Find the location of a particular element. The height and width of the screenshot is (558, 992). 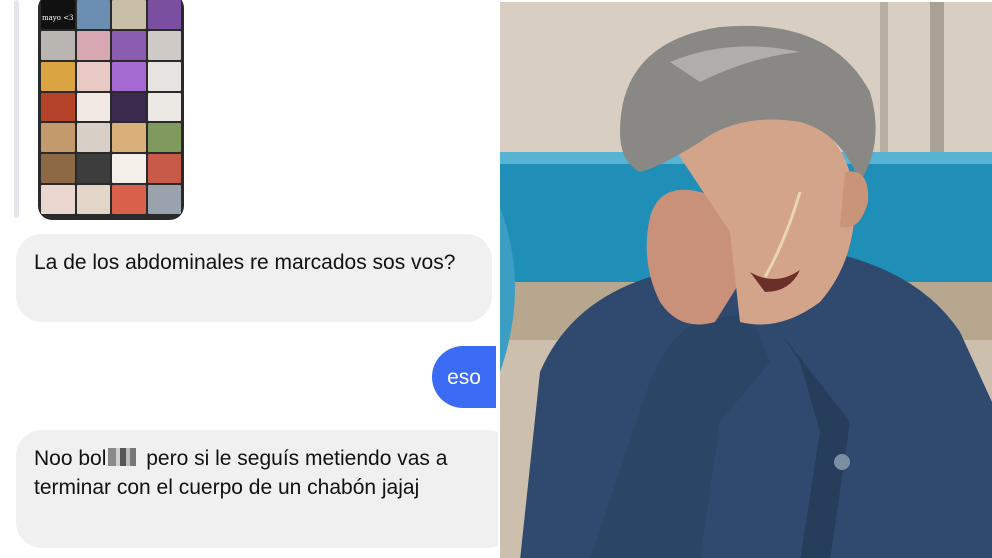

post-caption: mayo <3 is located at coordinates (57, 18).